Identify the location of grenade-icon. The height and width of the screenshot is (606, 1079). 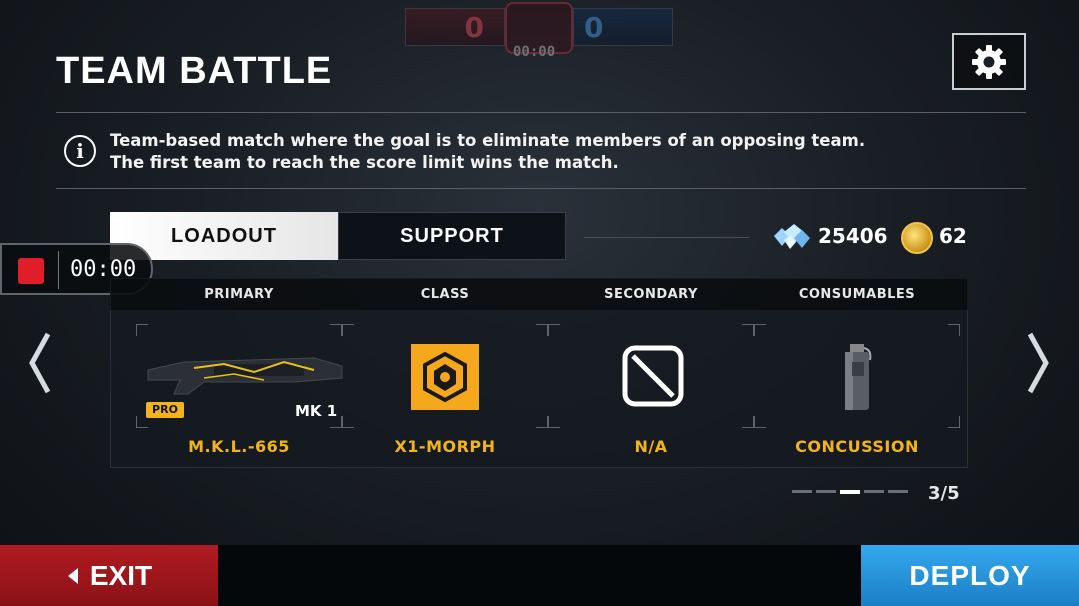
(858, 377).